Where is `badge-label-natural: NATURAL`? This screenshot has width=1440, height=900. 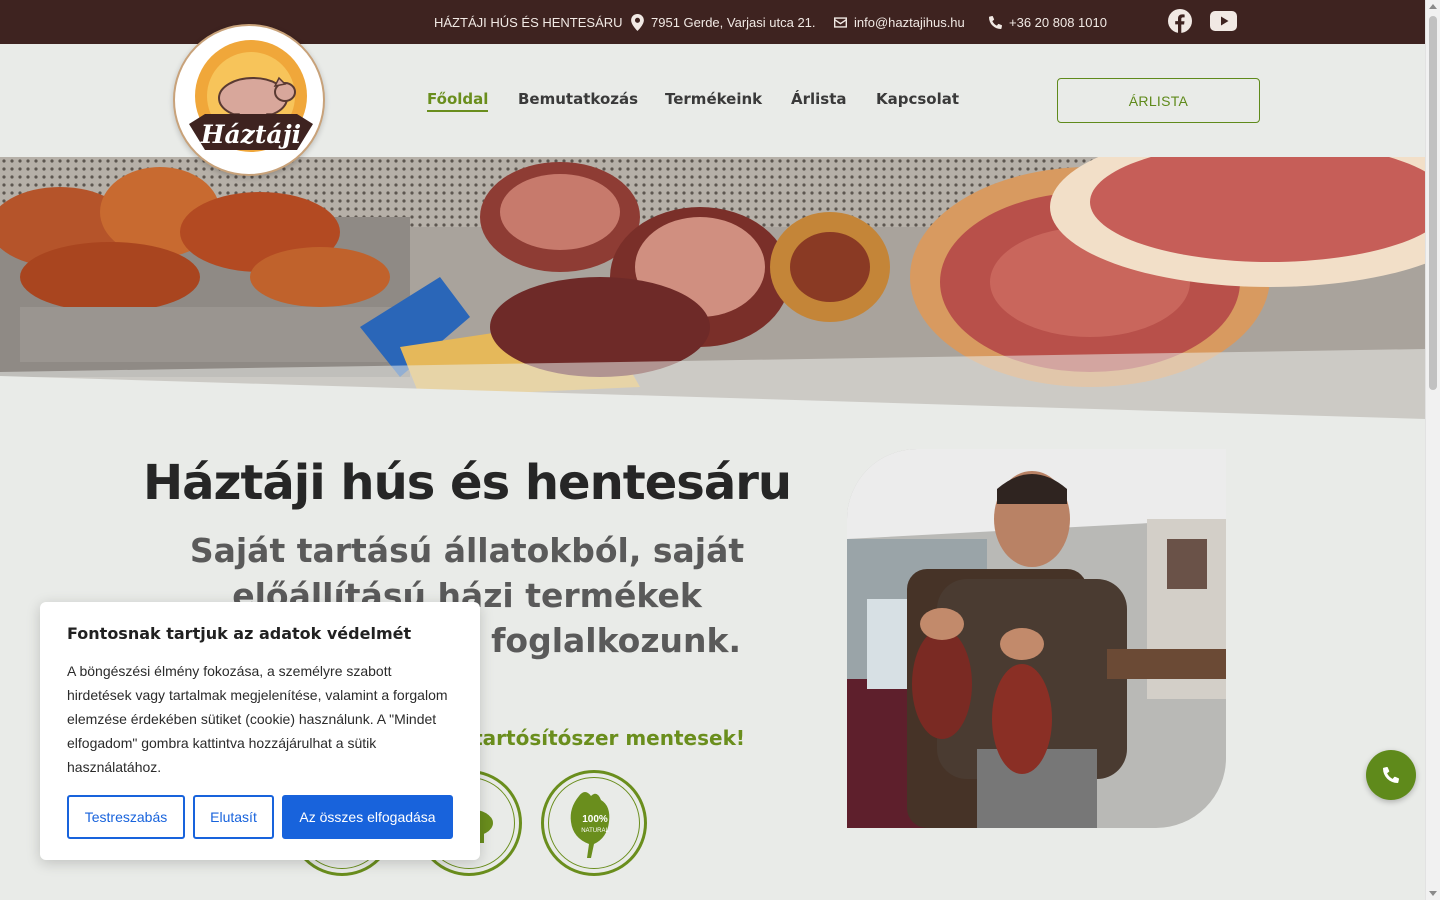
badge-label-natural: NATURAL is located at coordinates (595, 831).